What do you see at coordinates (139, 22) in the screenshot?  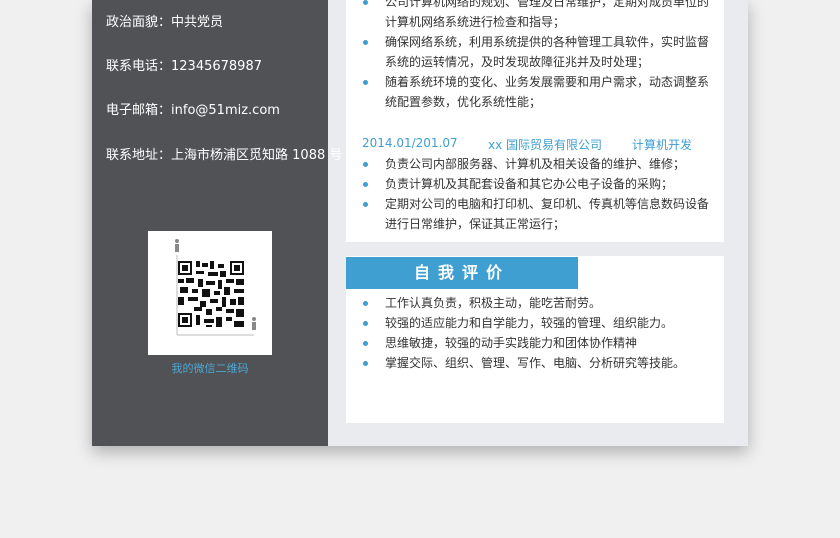 I see `political-status-label: 政治面貌：` at bounding box center [139, 22].